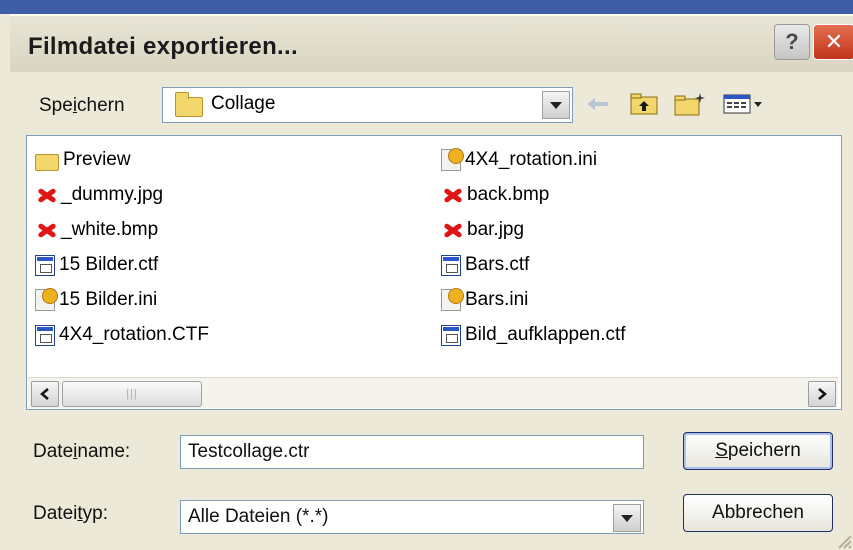 Image resolution: width=853 pixels, height=550 pixels. I want to click on list-item: 15 Bilder.ini, so click(96, 300).